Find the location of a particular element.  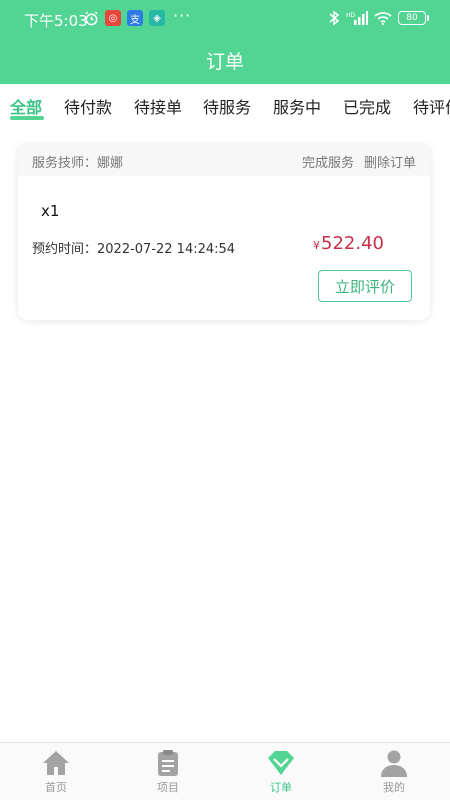

nav-profile: 我的 is located at coordinates (394, 772).